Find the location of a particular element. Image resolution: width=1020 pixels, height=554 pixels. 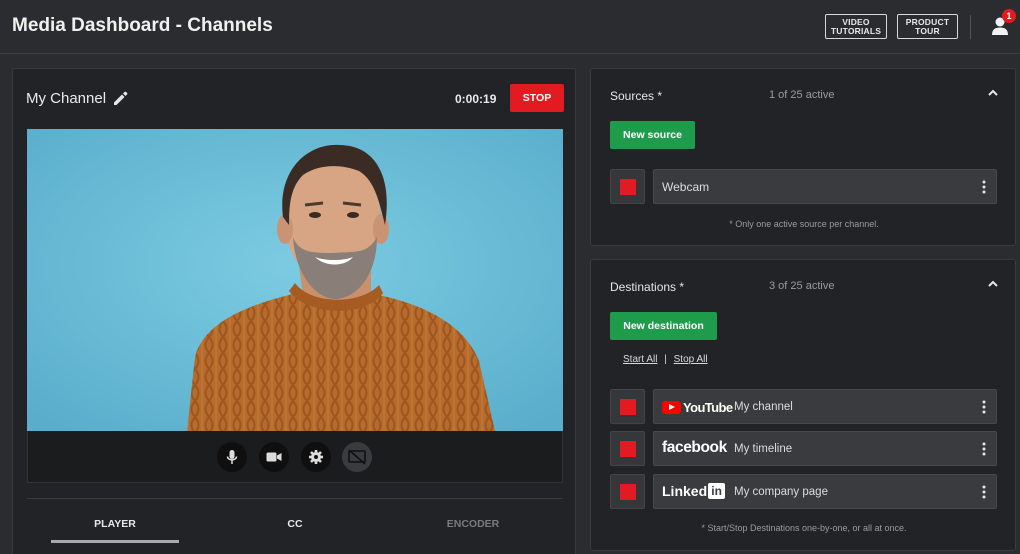

start-stop-links: Start All | Stop All is located at coordinates (665, 359).